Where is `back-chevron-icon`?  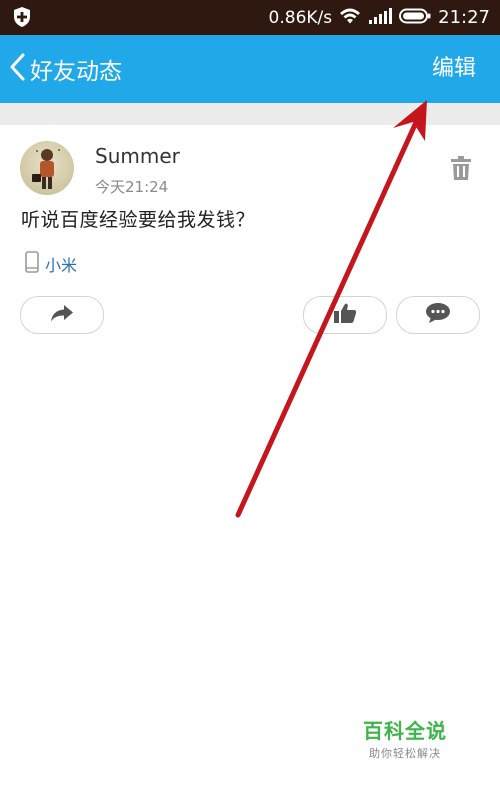 back-chevron-icon is located at coordinates (18, 69).